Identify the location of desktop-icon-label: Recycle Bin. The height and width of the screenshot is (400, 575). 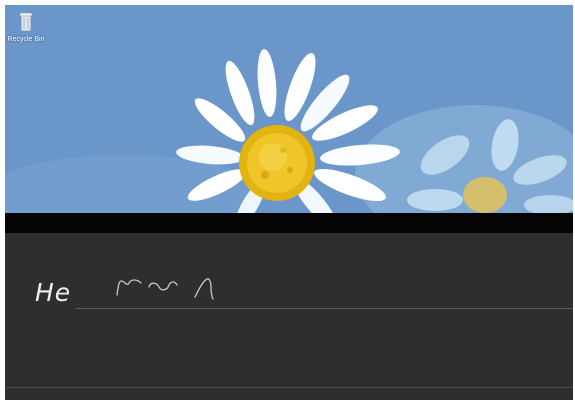
(26, 39).